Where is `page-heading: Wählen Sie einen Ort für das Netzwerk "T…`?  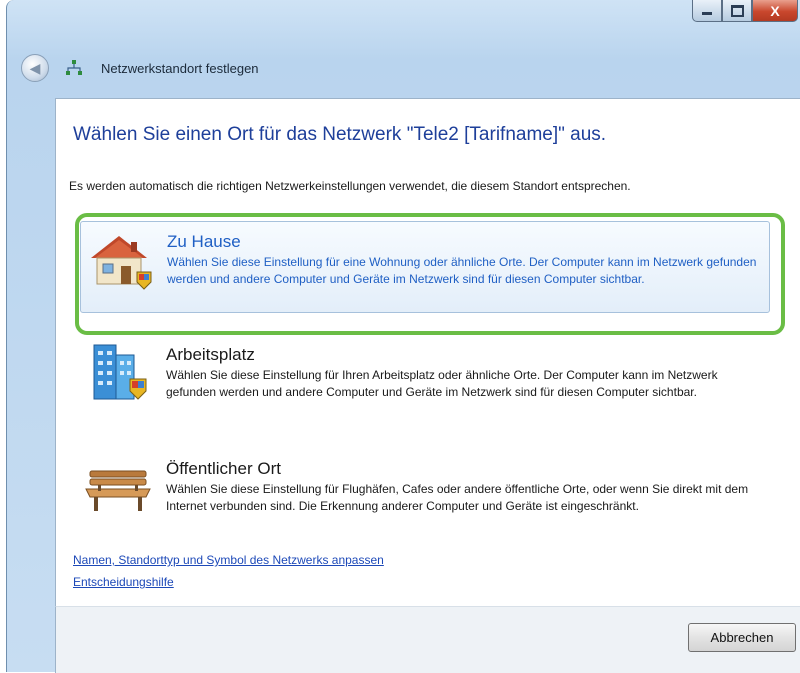 page-heading: Wählen Sie einen Ort für das Netzwerk "T… is located at coordinates (340, 134).